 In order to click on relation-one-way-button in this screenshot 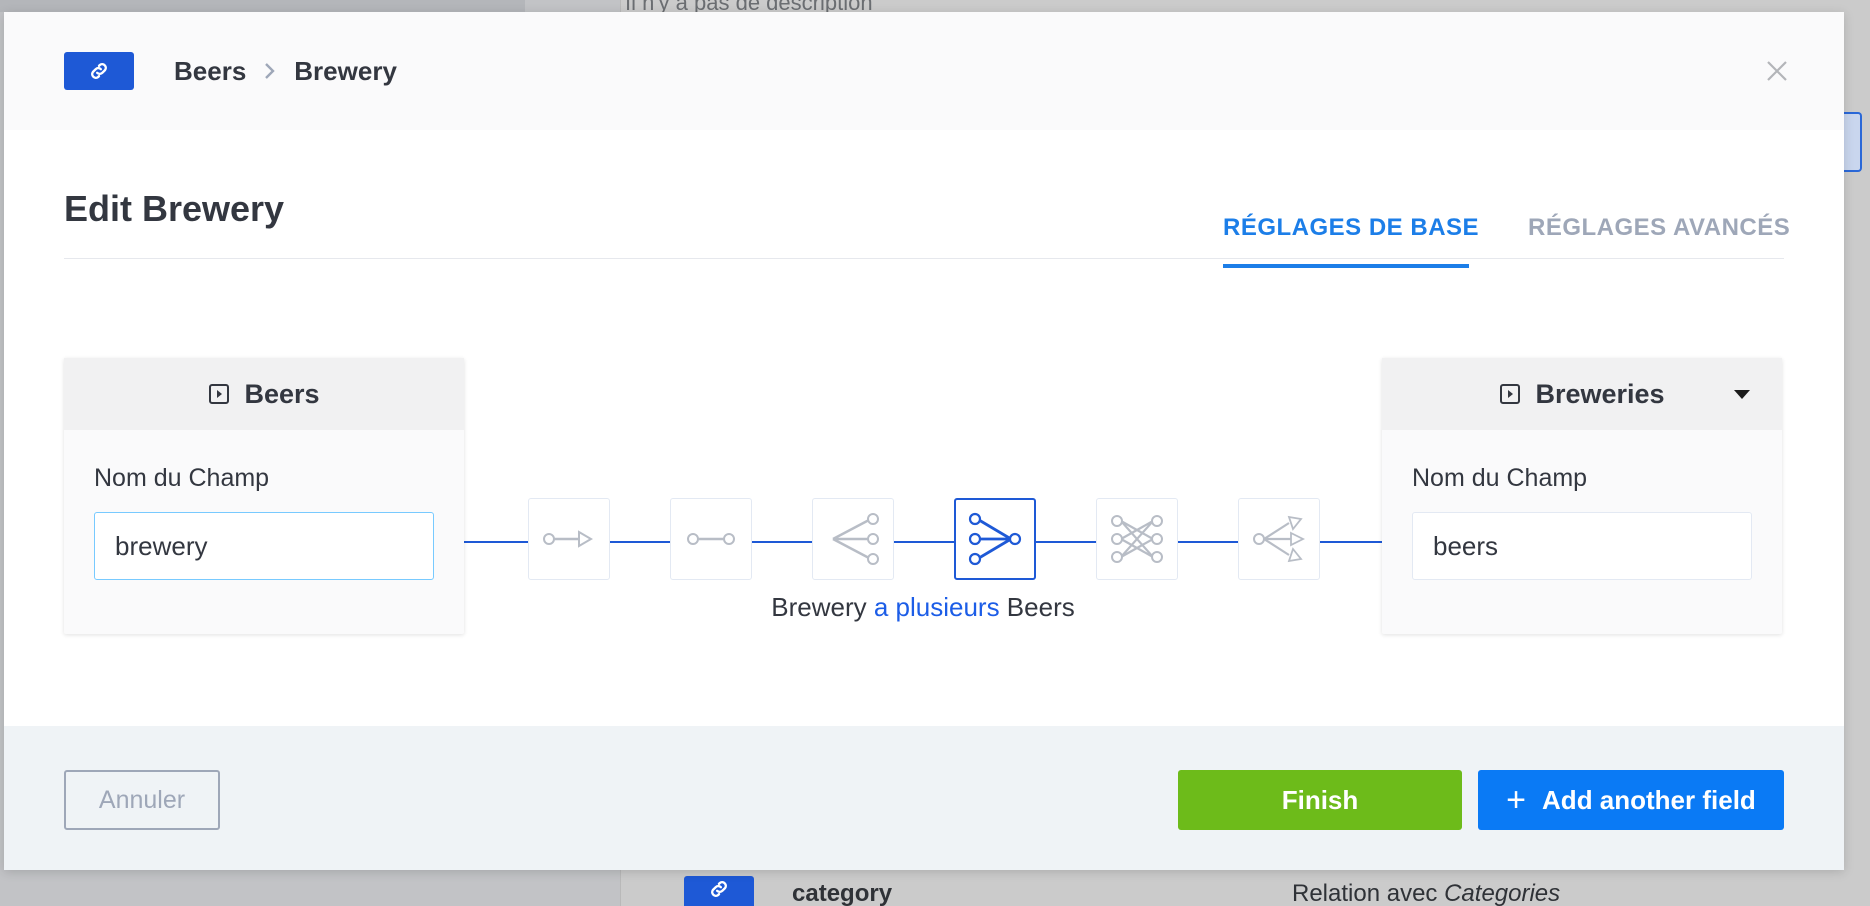, I will do `click(569, 539)`.